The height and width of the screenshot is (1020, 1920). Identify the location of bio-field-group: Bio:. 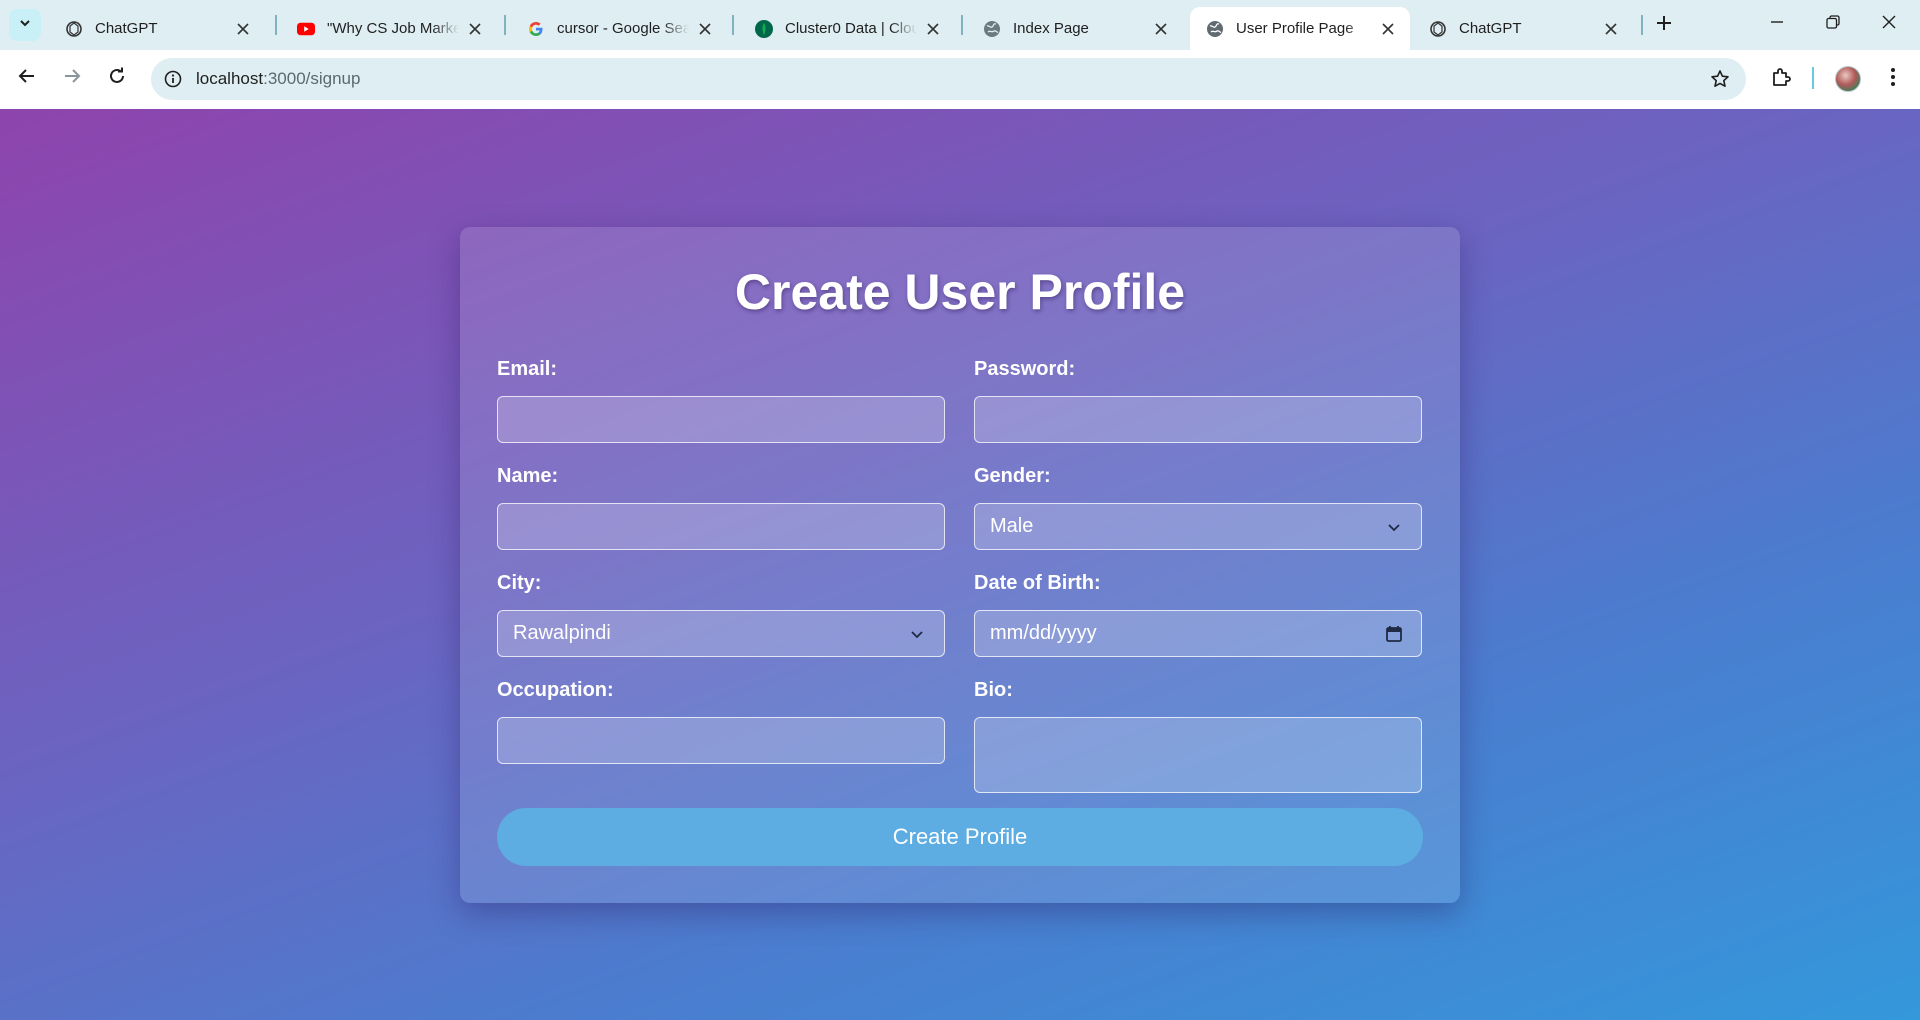
(1198, 736).